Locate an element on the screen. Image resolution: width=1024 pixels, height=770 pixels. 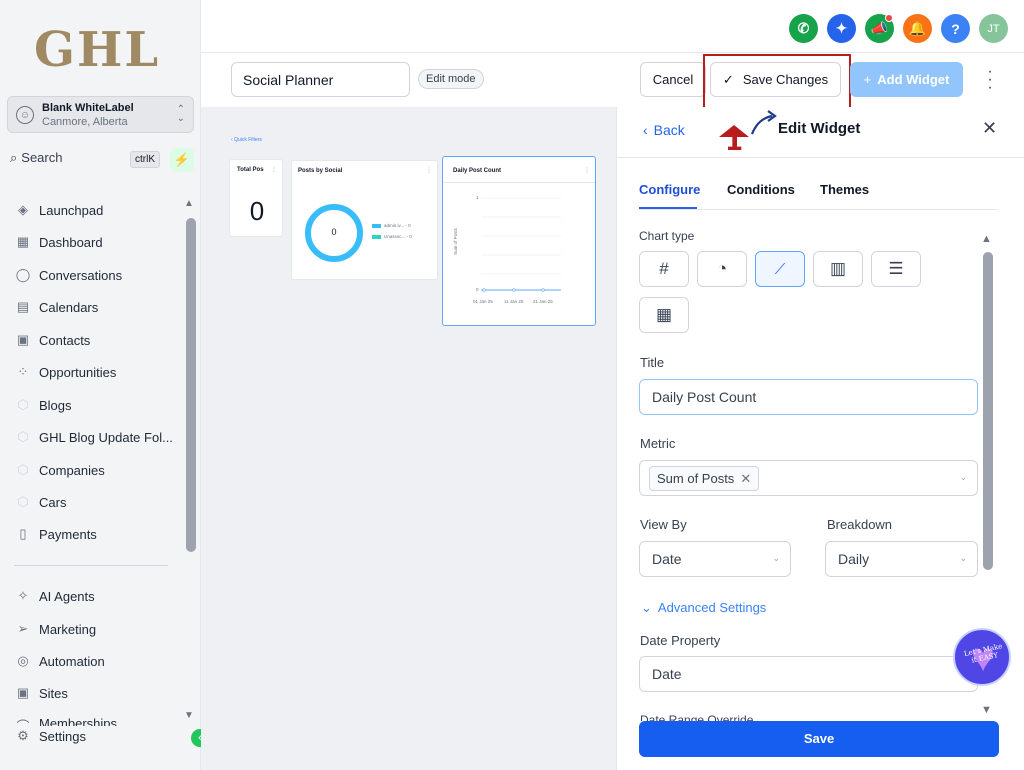
metric-chip: Sum of Posts ✕ is located at coordinates (704, 478).